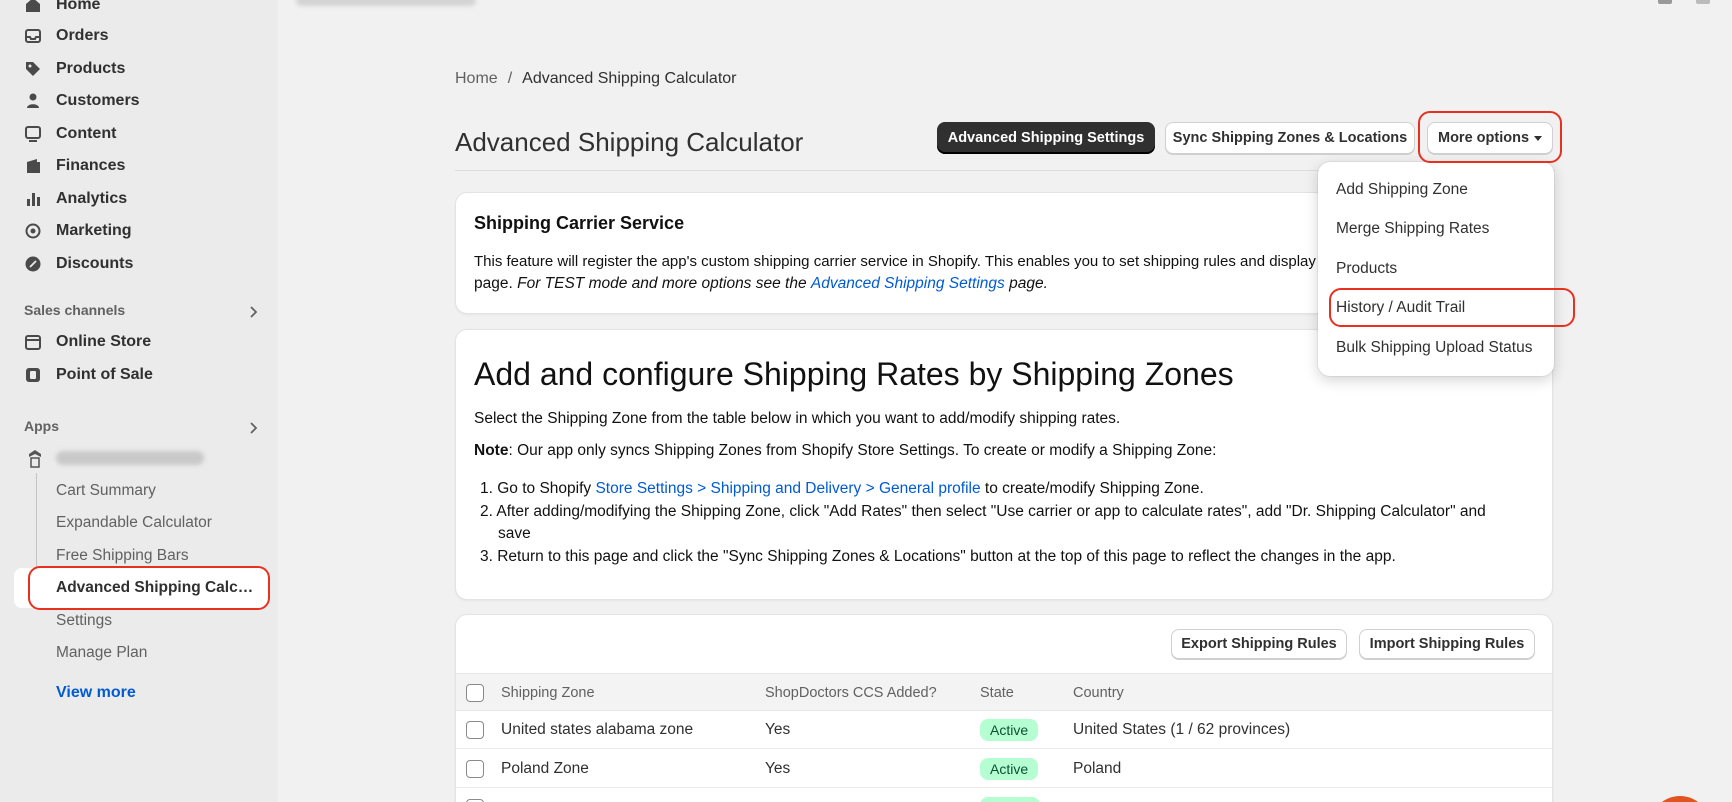  What do you see at coordinates (1046, 138) in the screenshot?
I see `advanced-shipping-settings-button: Advanced Shipping Settings` at bounding box center [1046, 138].